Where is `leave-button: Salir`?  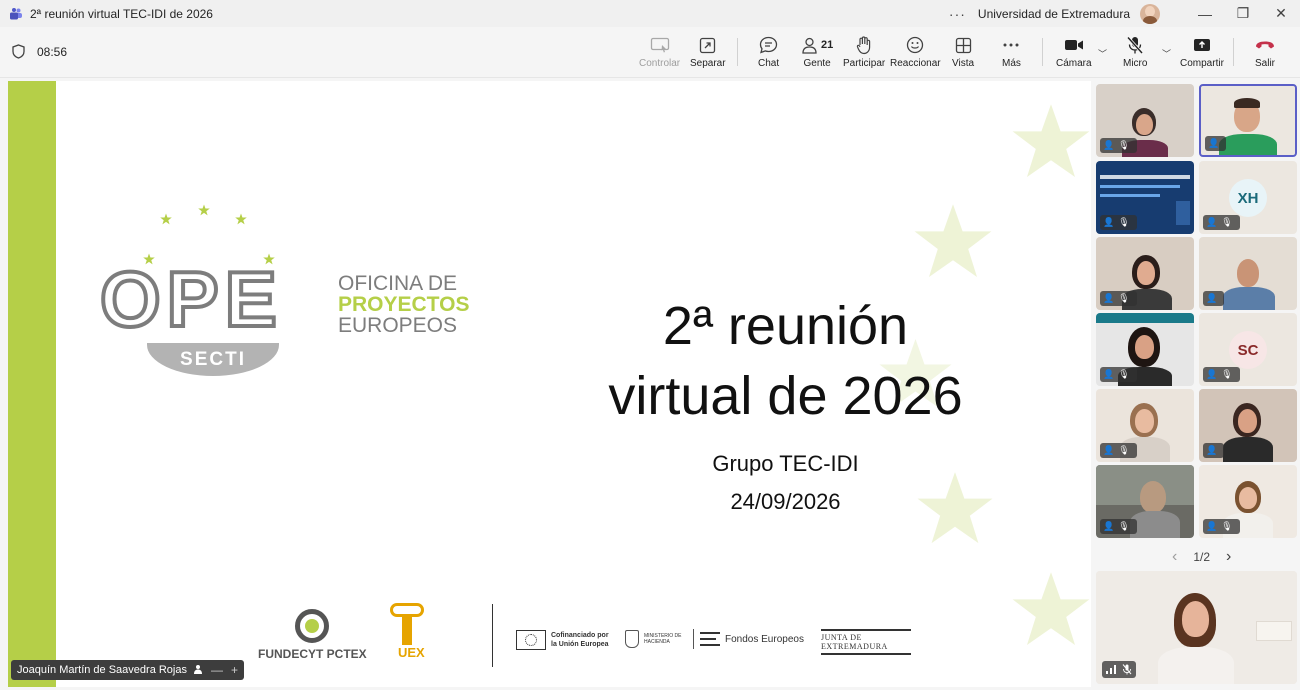
leave-button: Salir is located at coordinates (1265, 54).